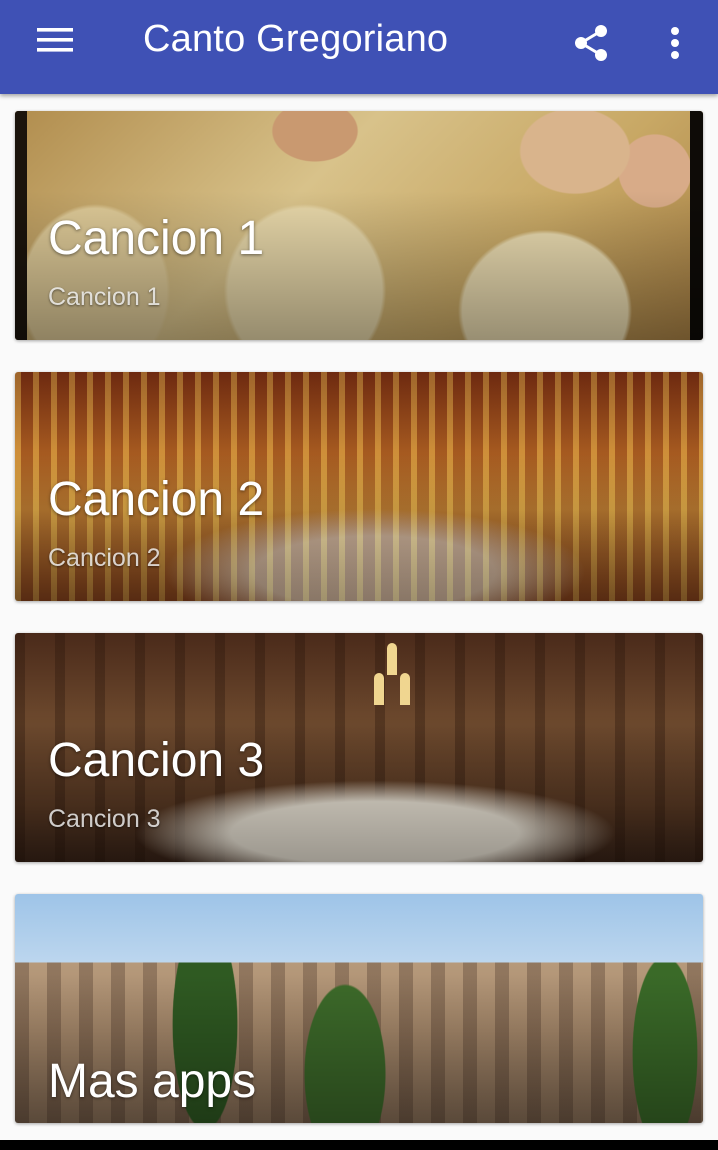  Describe the element at coordinates (104, 297) in the screenshot. I see `card-subtitle: Cancion 1` at that location.